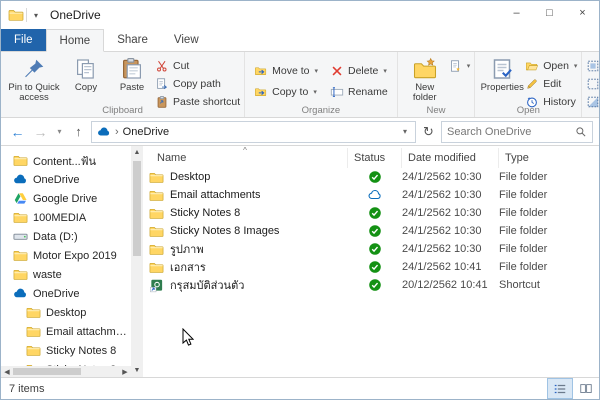  What do you see at coordinates (137, 208) in the screenshot?
I see `vertical-scrollbar-thumb` at bounding box center [137, 208].